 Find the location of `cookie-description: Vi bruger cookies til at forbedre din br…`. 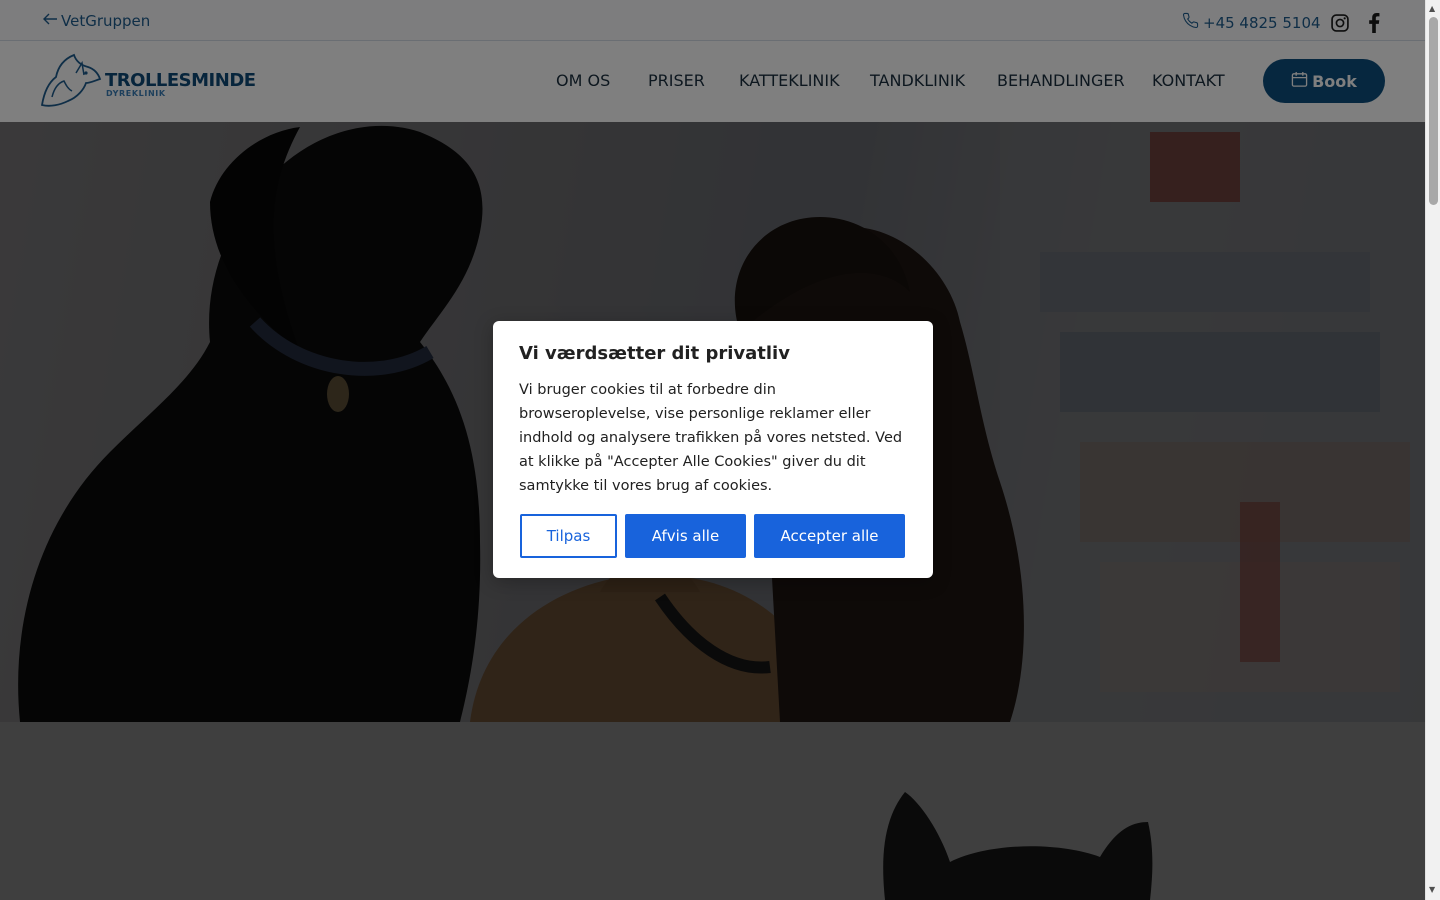

cookie-description: Vi bruger cookies til at forbedre din br… is located at coordinates (711, 438).